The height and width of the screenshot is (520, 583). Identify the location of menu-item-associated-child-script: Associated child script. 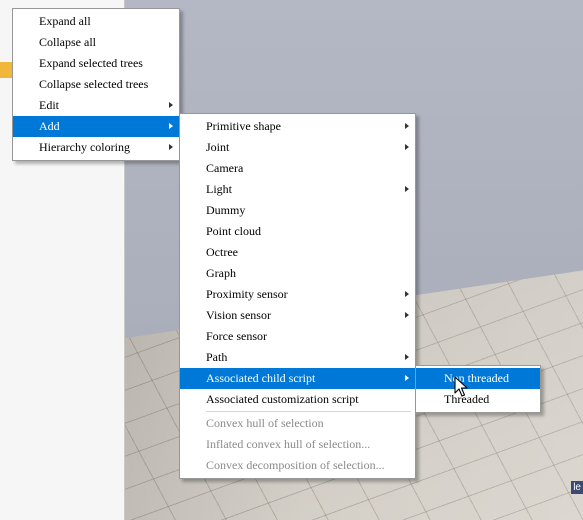
(297, 378).